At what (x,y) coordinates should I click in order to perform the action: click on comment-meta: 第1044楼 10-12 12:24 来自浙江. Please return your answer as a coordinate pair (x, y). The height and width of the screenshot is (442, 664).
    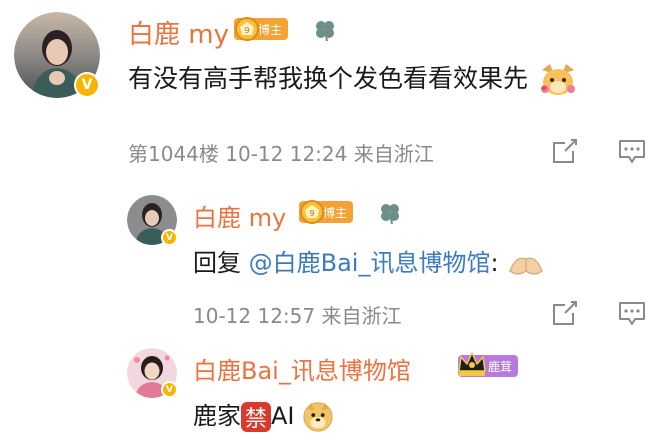
    Looking at the image, I should click on (281, 154).